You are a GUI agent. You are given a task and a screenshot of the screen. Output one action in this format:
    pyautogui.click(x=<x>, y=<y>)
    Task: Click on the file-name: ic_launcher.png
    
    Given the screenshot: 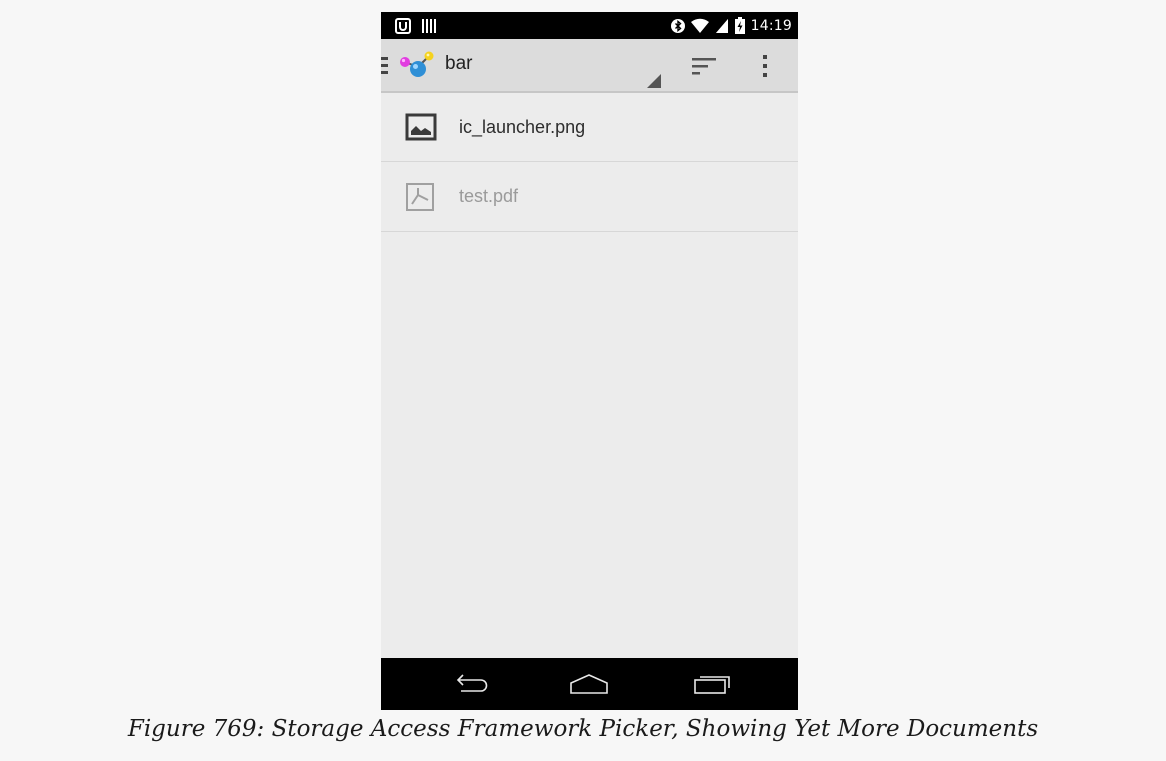 What is the action you would take?
    pyautogui.click(x=522, y=127)
    